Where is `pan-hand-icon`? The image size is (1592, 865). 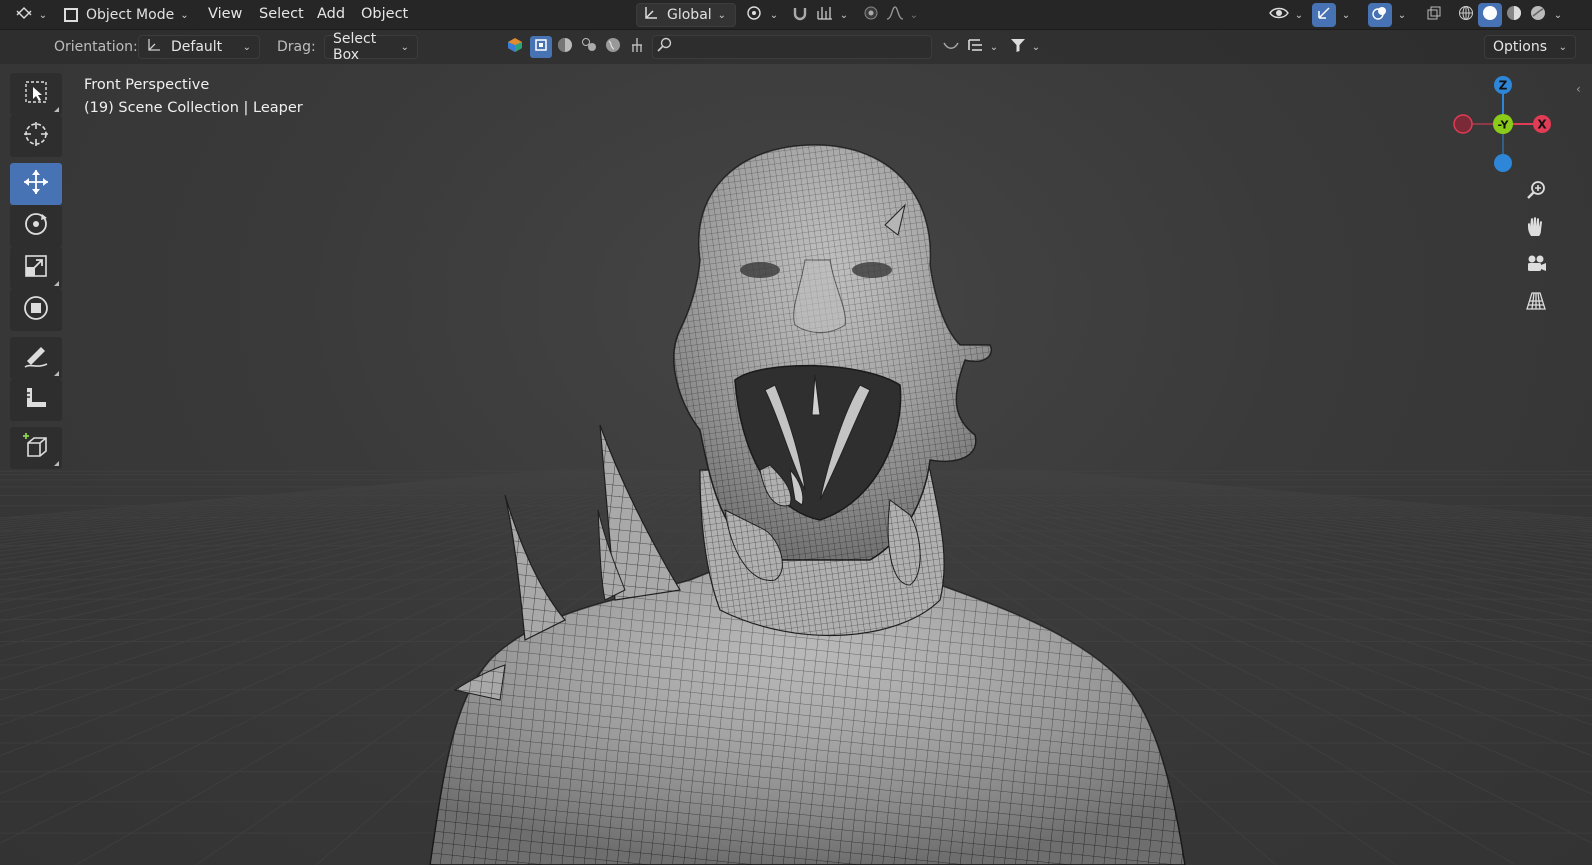
pan-hand-icon is located at coordinates (1536, 229).